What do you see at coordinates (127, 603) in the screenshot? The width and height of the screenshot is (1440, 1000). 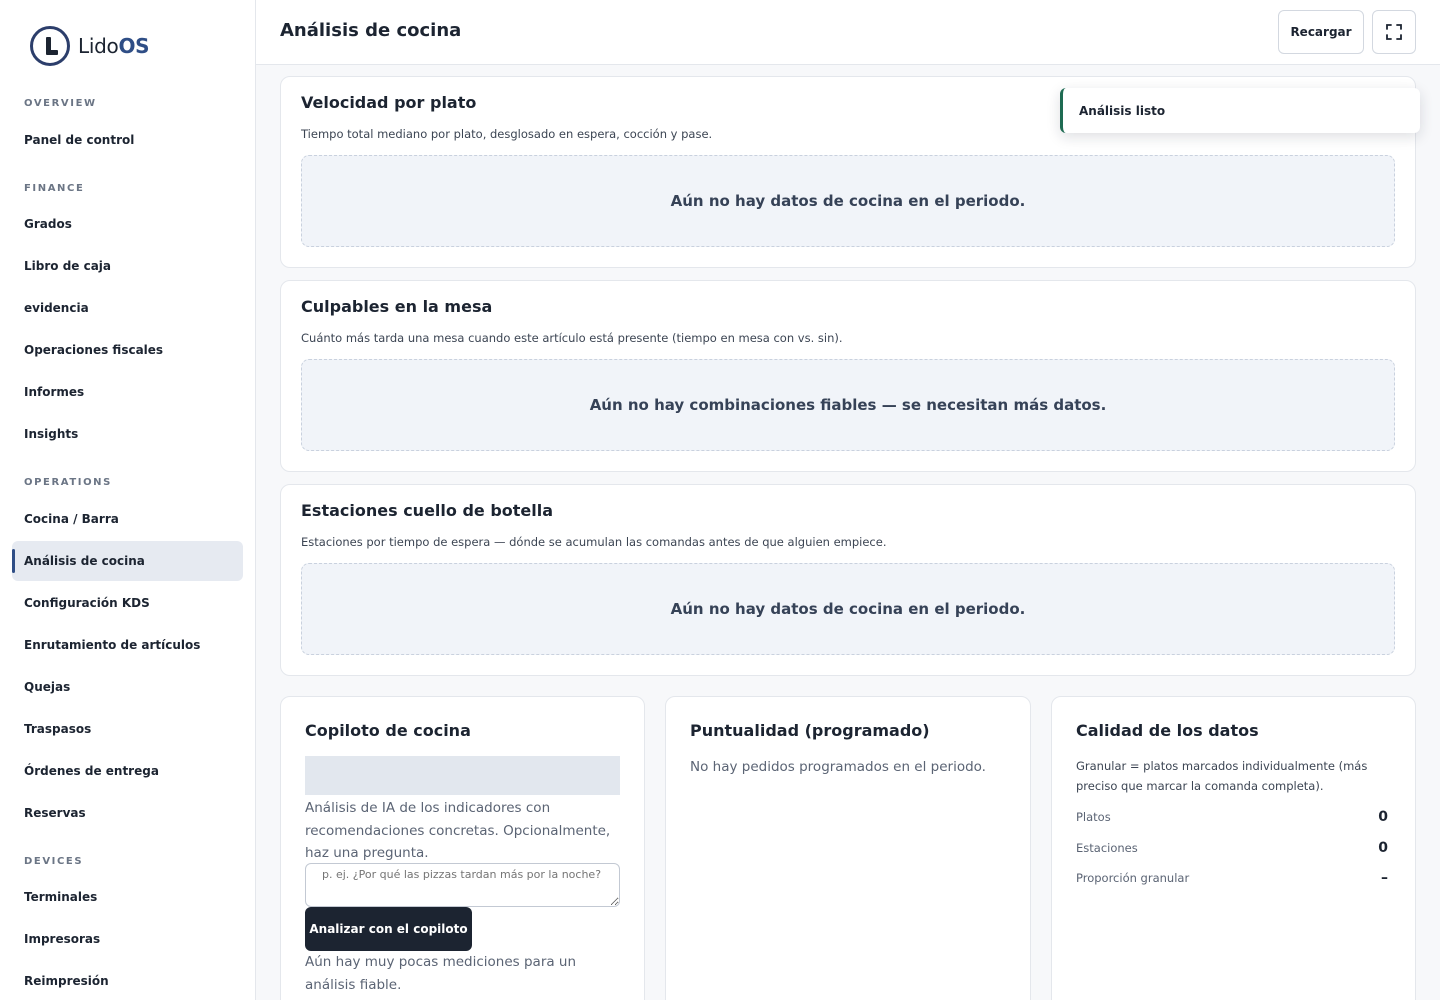 I see `sidebar-item-configuracion-kds: Configuración KDS` at bounding box center [127, 603].